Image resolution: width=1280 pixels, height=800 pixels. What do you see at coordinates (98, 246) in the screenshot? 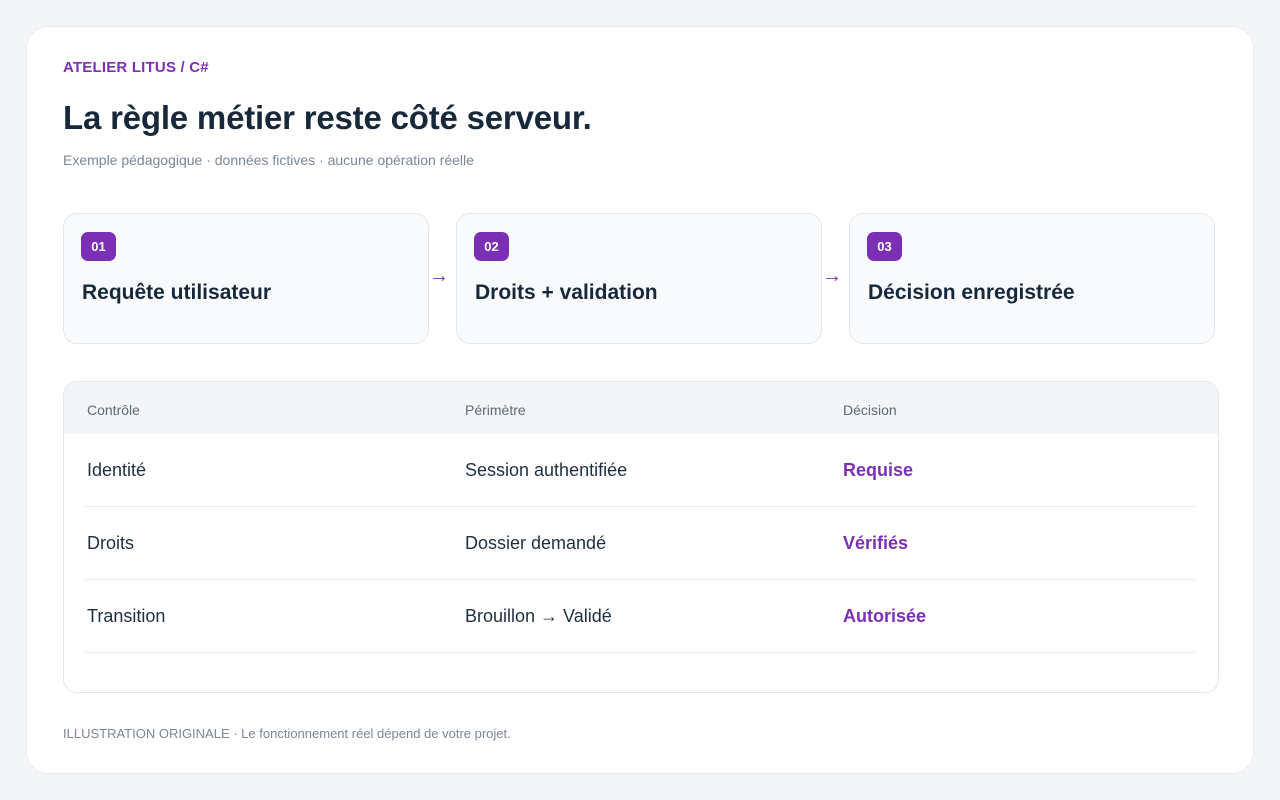
I see `step-number-badge: 01` at bounding box center [98, 246].